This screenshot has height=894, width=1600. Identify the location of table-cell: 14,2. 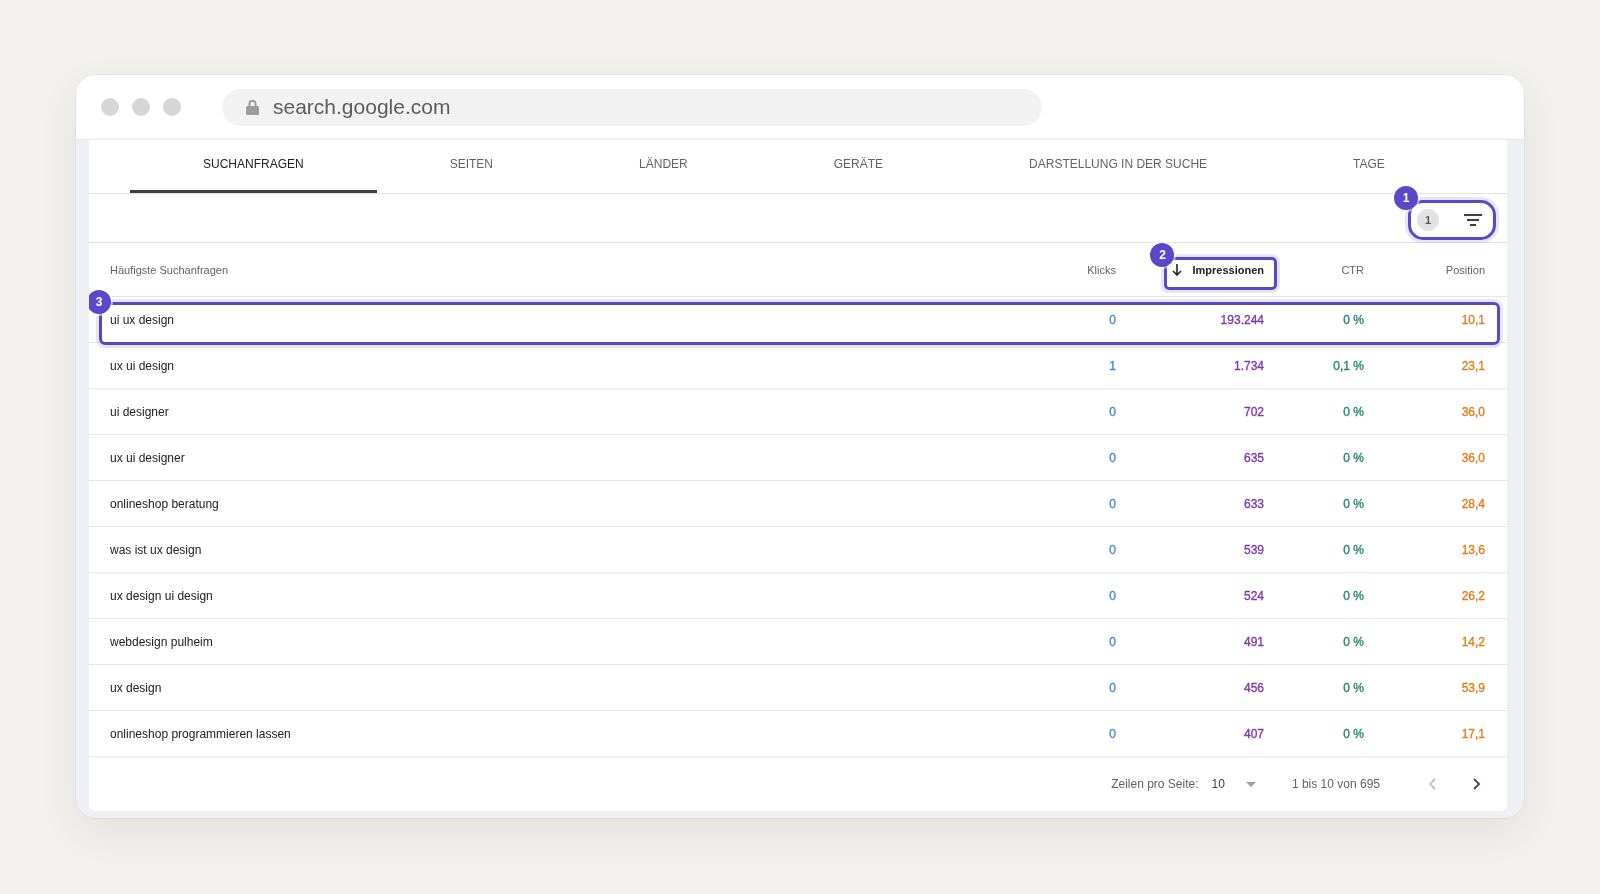
(1473, 641).